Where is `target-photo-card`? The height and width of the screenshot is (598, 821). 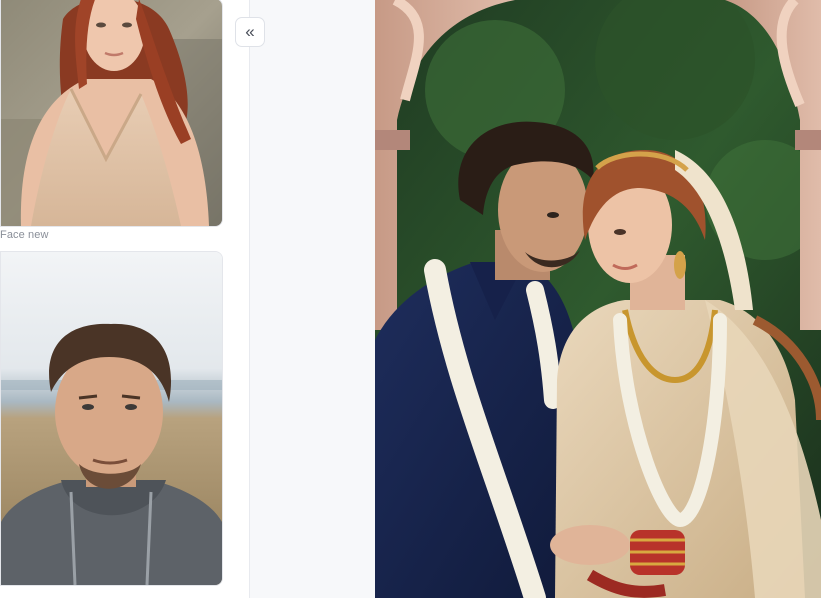
target-photo-card is located at coordinates (111, 113).